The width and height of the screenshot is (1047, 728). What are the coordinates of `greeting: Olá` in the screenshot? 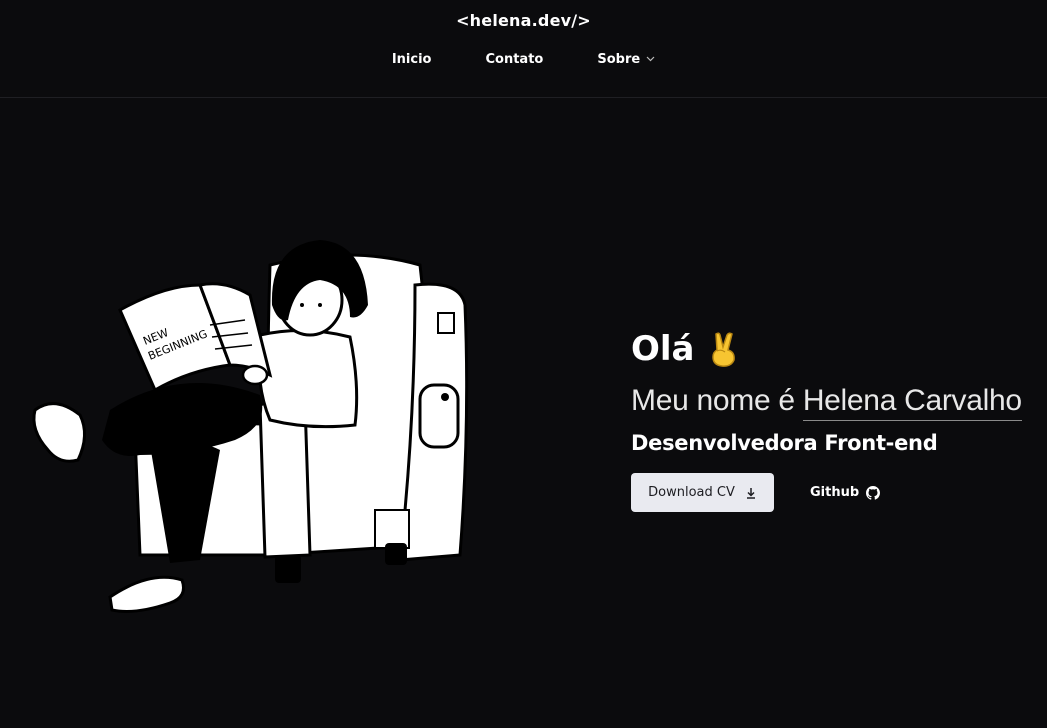 It's located at (831, 349).